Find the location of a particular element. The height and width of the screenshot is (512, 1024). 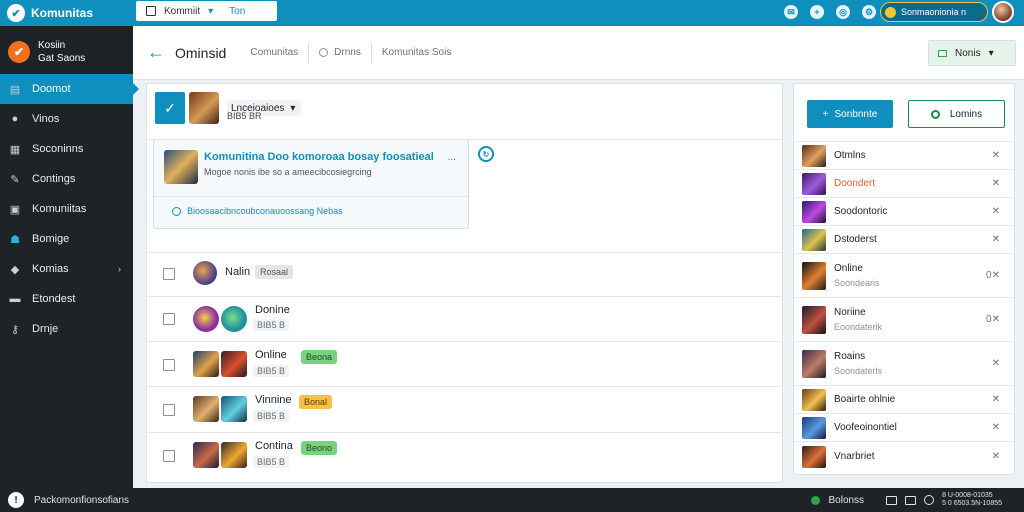

sidebar-item-label: Komias is located at coordinates (50, 269).